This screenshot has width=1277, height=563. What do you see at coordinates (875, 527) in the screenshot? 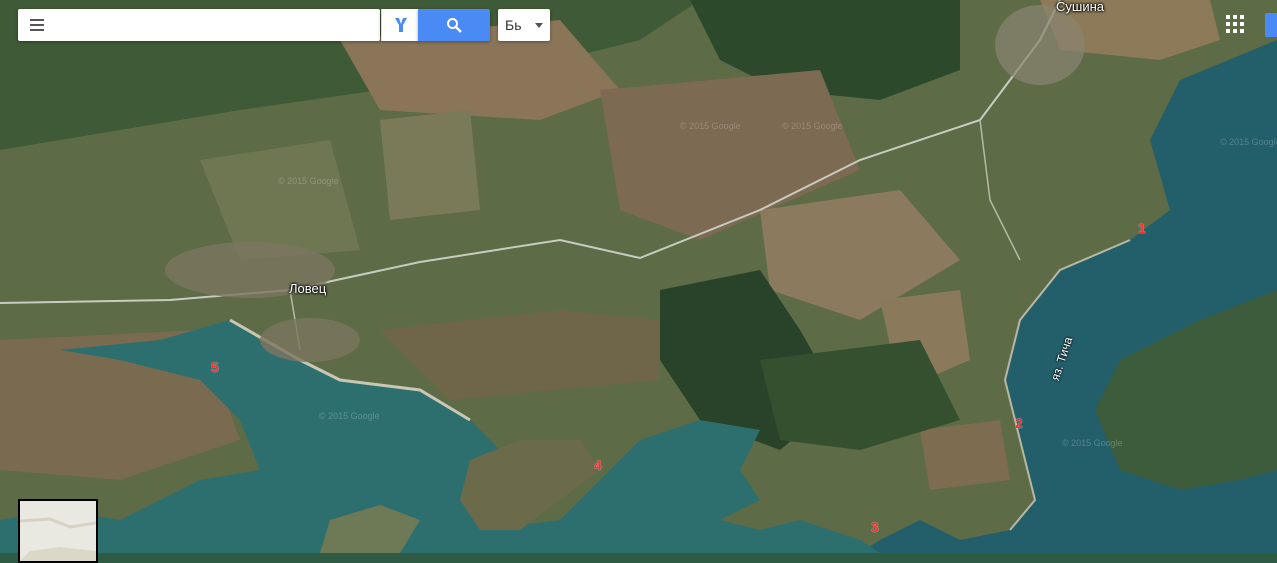
I see `marker-3: 3` at bounding box center [875, 527].